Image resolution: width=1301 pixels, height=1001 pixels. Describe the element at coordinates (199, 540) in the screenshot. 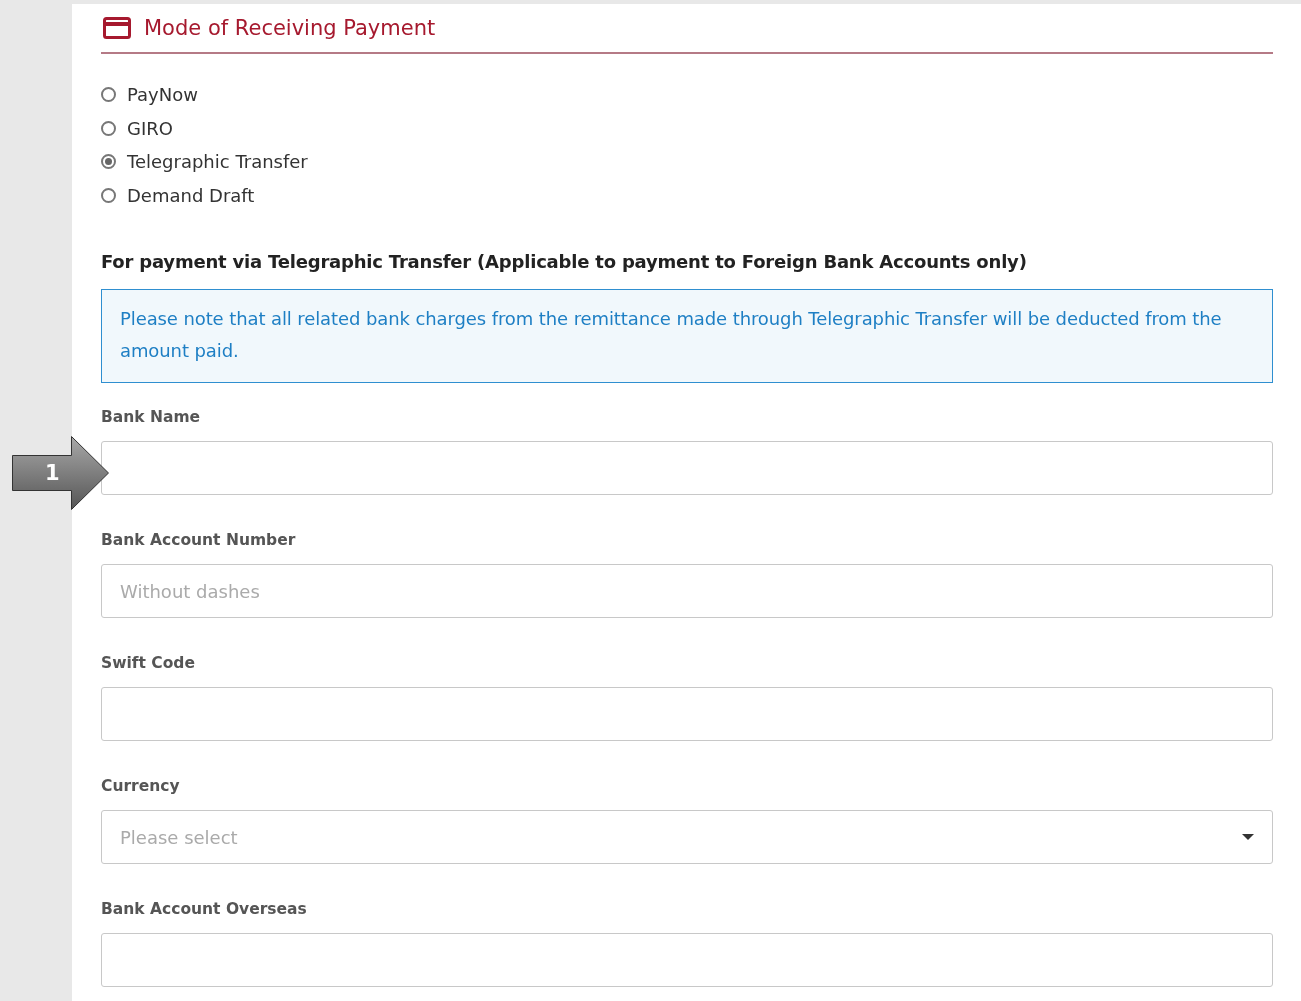

I see `field-label: Bank Account Number` at that location.